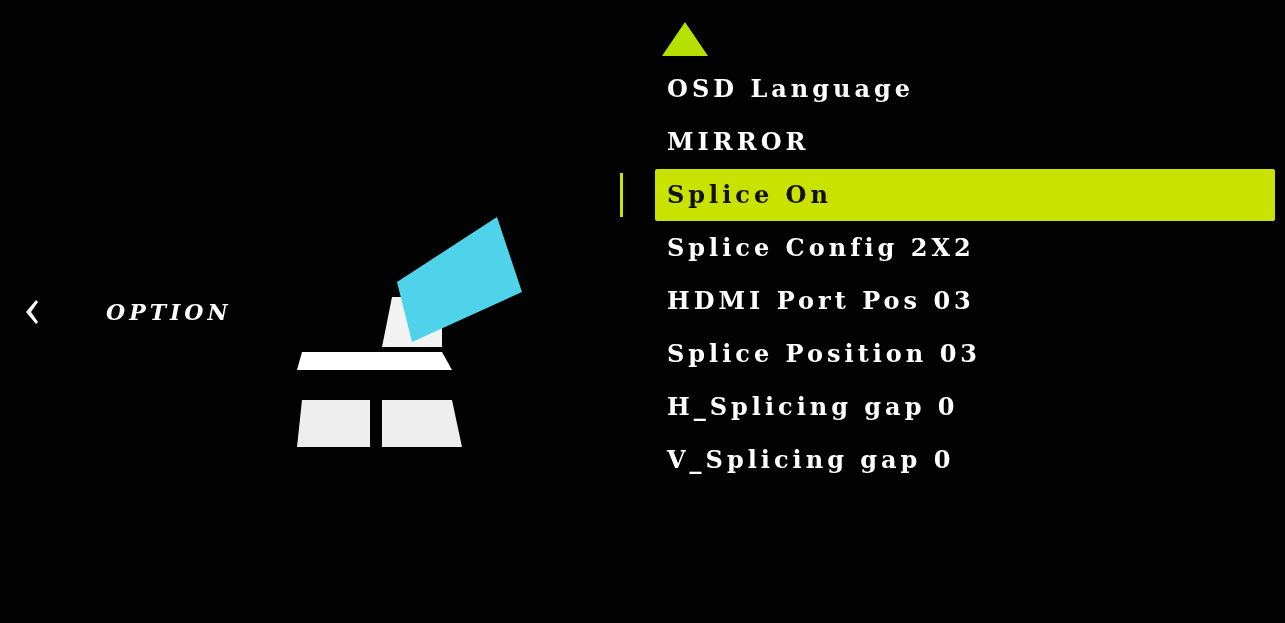  I want to click on scroll-up-arrow-icon, so click(685, 39).